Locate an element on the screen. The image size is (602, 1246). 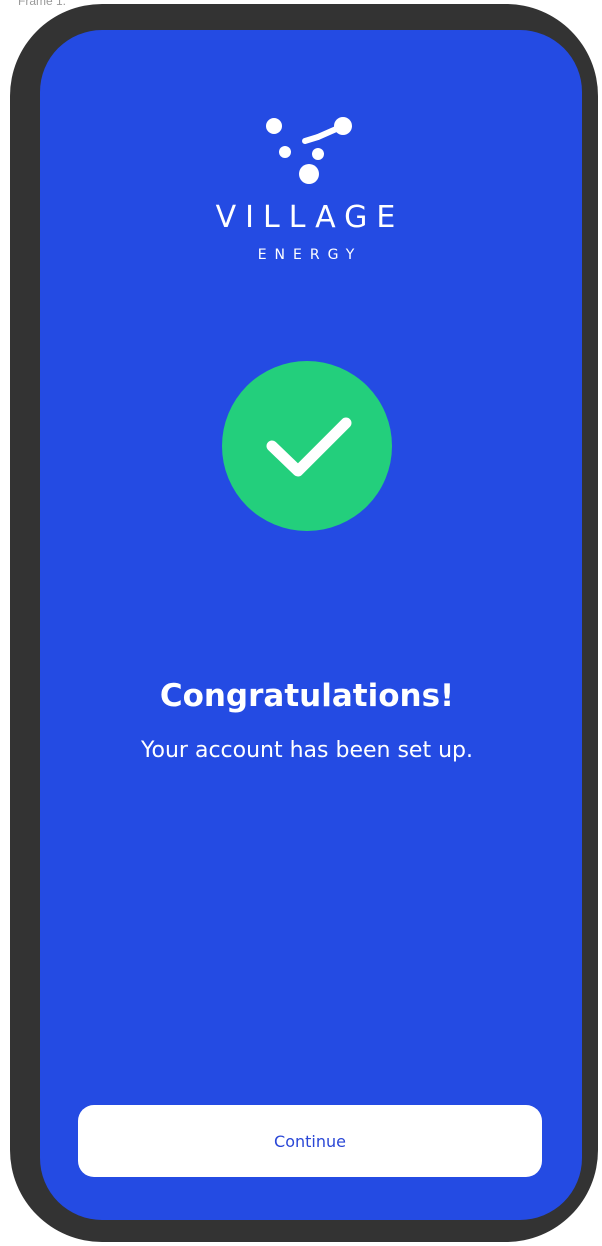
brand-subtitle: ENERGY is located at coordinates (310, 255).